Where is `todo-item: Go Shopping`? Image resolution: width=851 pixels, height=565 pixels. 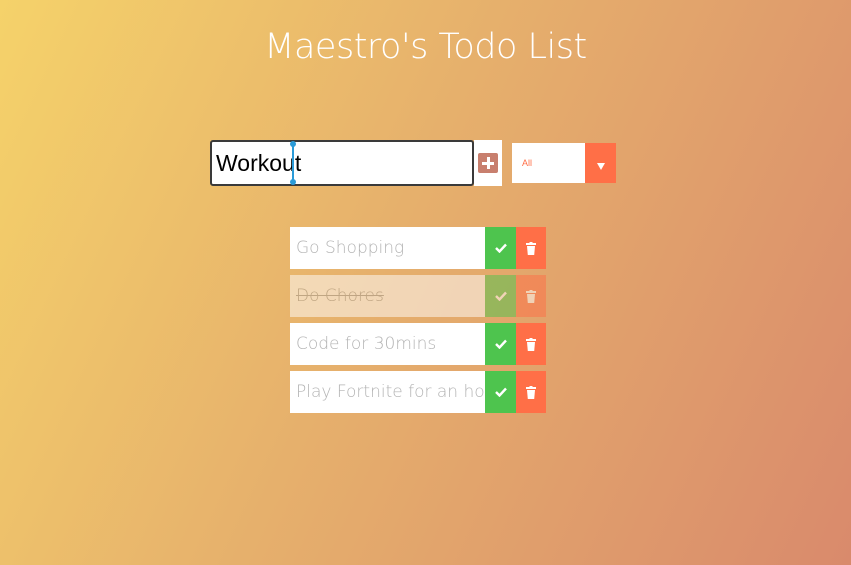
todo-item: Go Shopping is located at coordinates (418, 248).